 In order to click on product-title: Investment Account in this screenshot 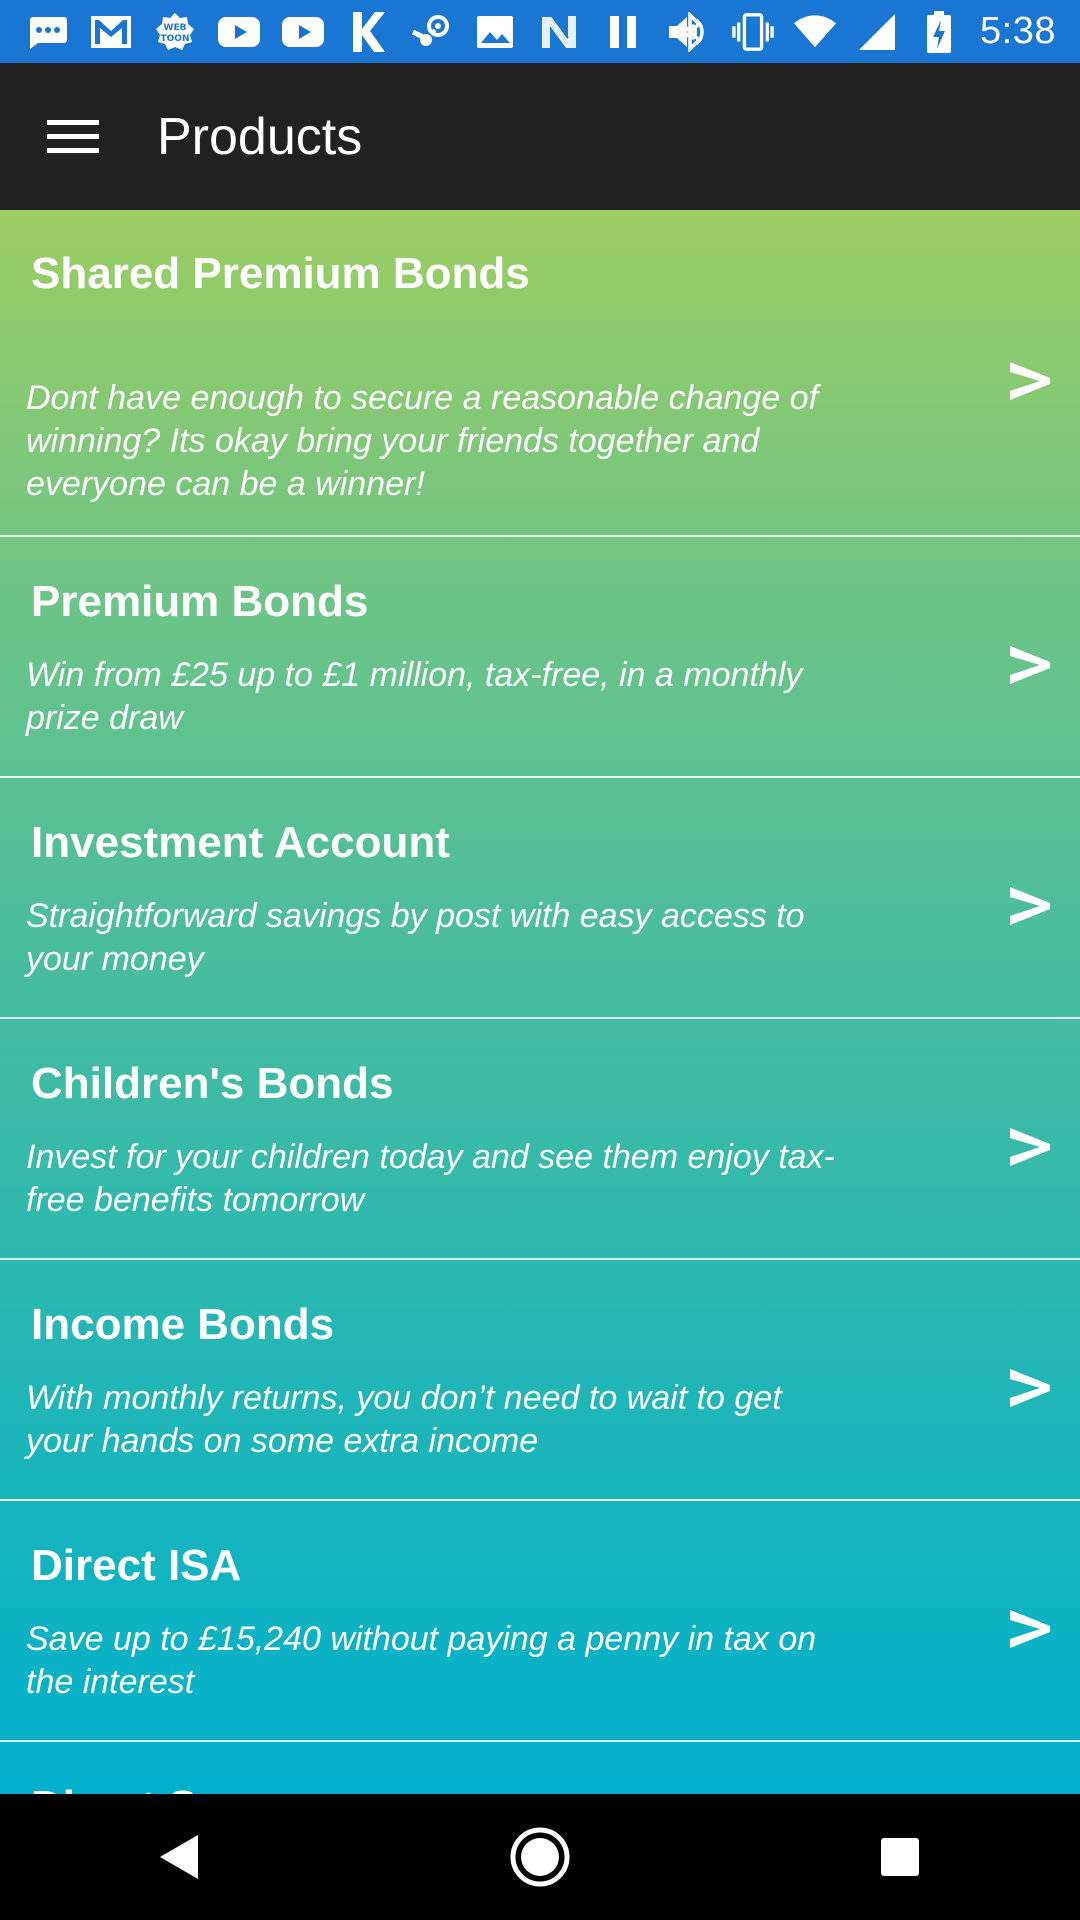, I will do `click(240, 842)`.